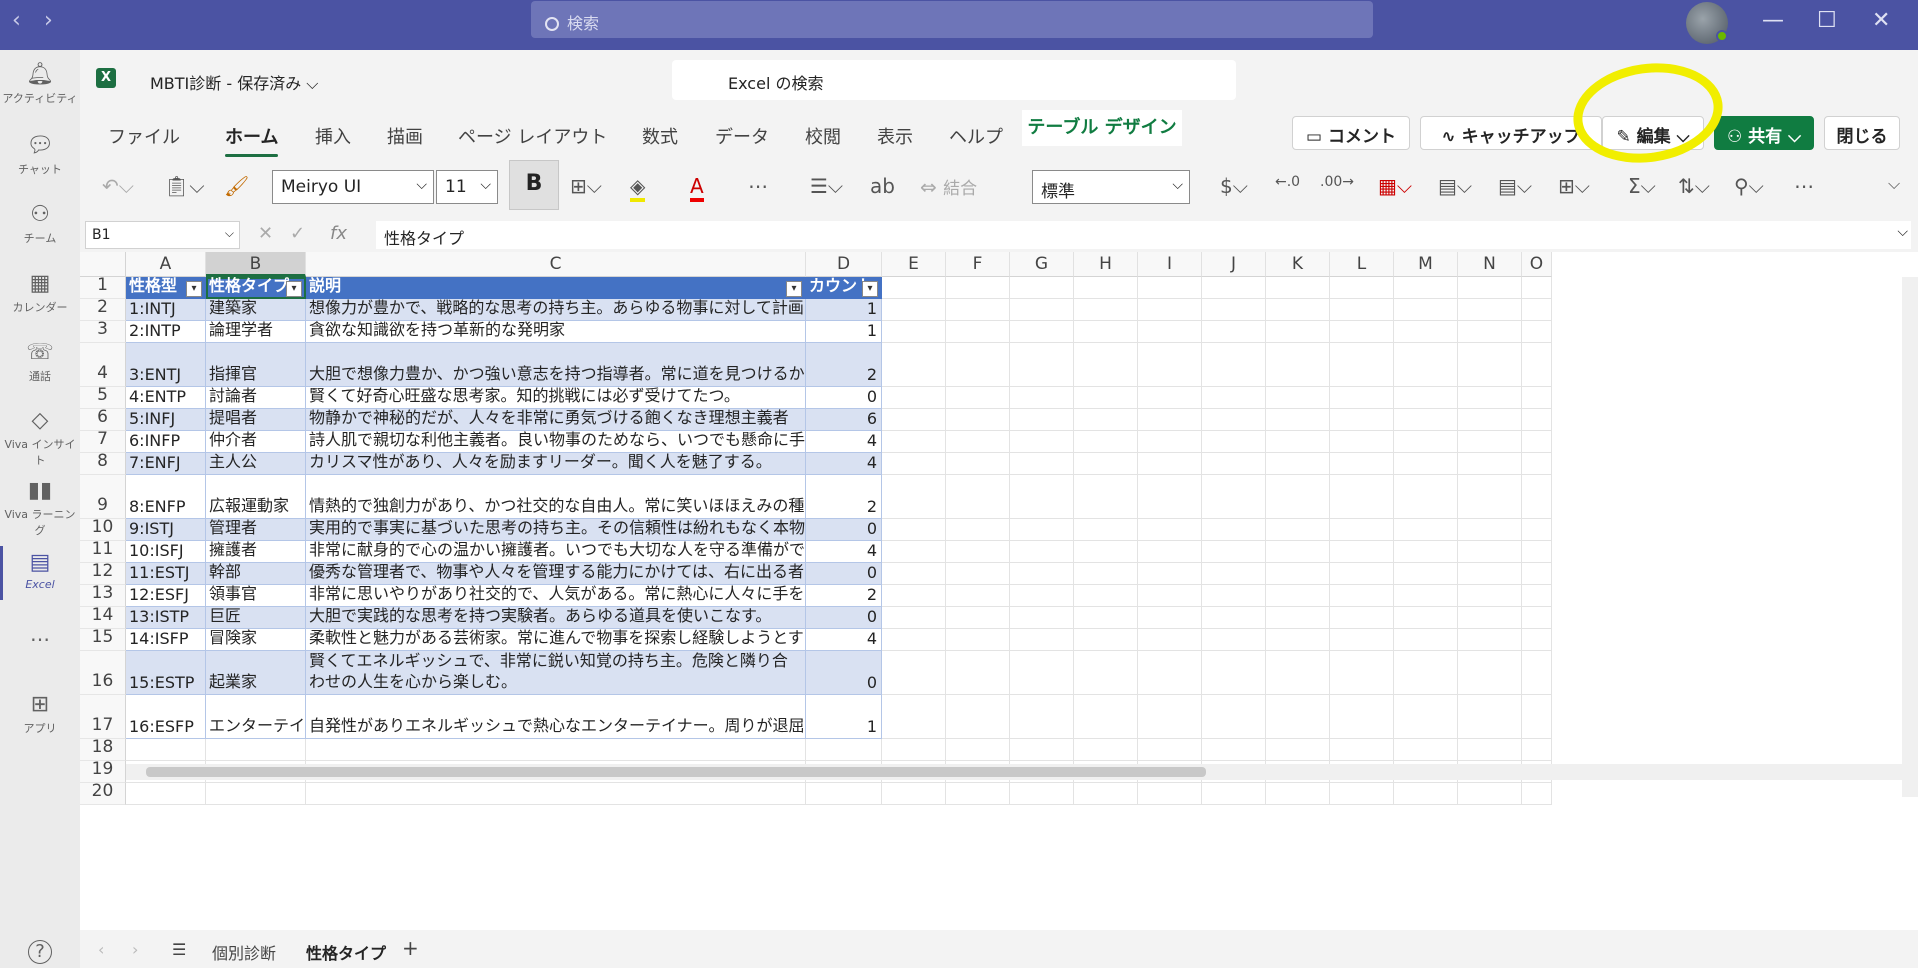 Image resolution: width=1918 pixels, height=968 pixels. Describe the element at coordinates (40, 714) in the screenshot. I see `rail-item-apps: ⊞ アプリ` at that location.